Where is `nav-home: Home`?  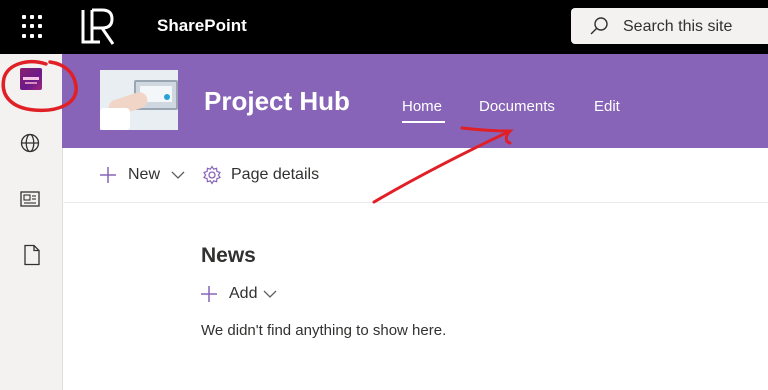 nav-home: Home is located at coordinates (422, 106).